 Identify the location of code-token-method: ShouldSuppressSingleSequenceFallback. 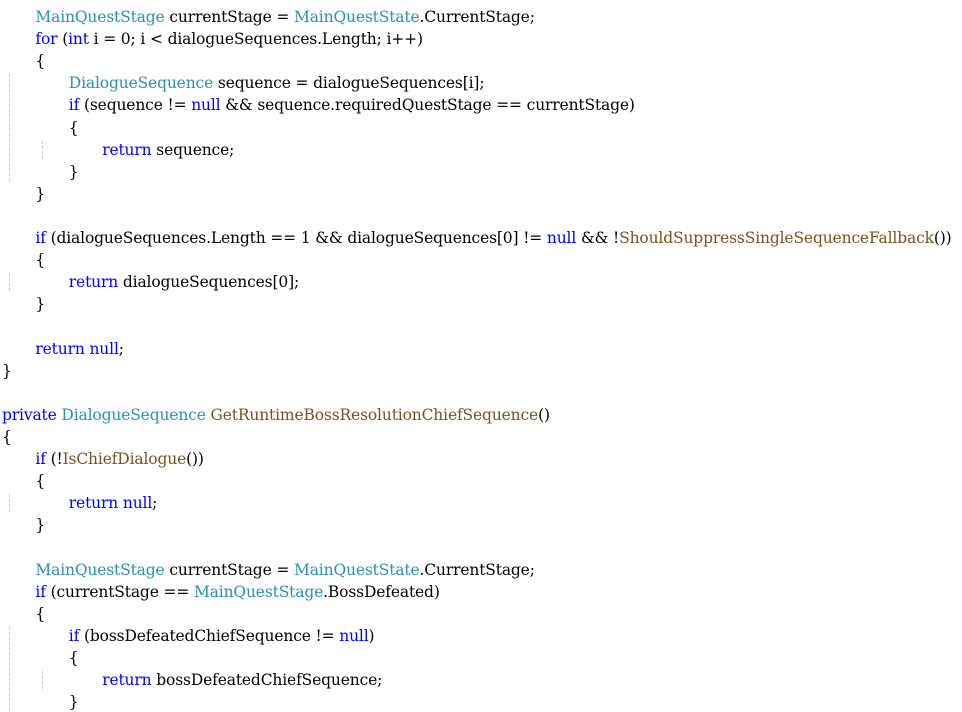
(776, 238).